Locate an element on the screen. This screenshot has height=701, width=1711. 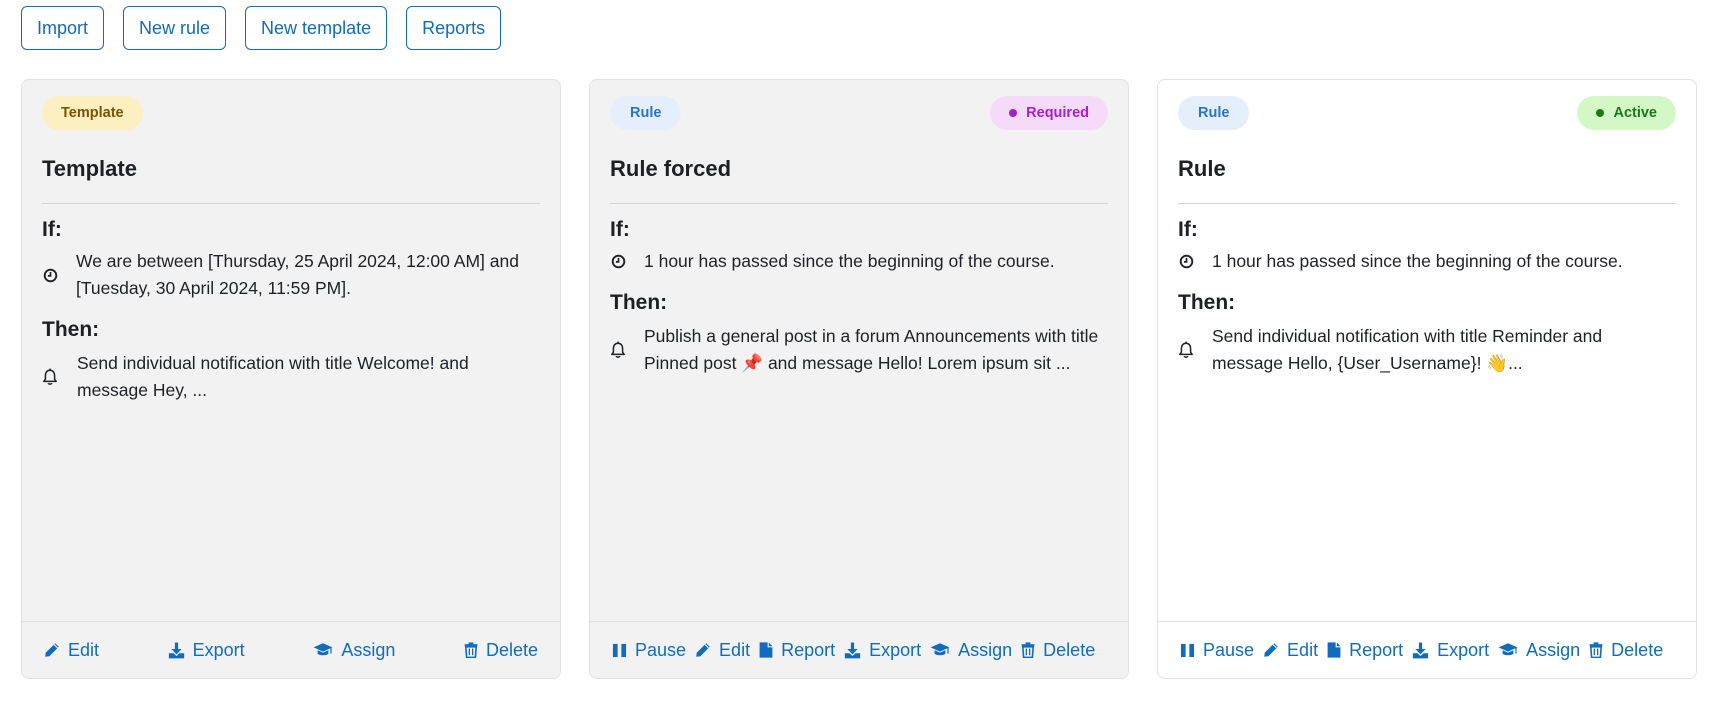
new-rule-button: New rule is located at coordinates (175, 28).